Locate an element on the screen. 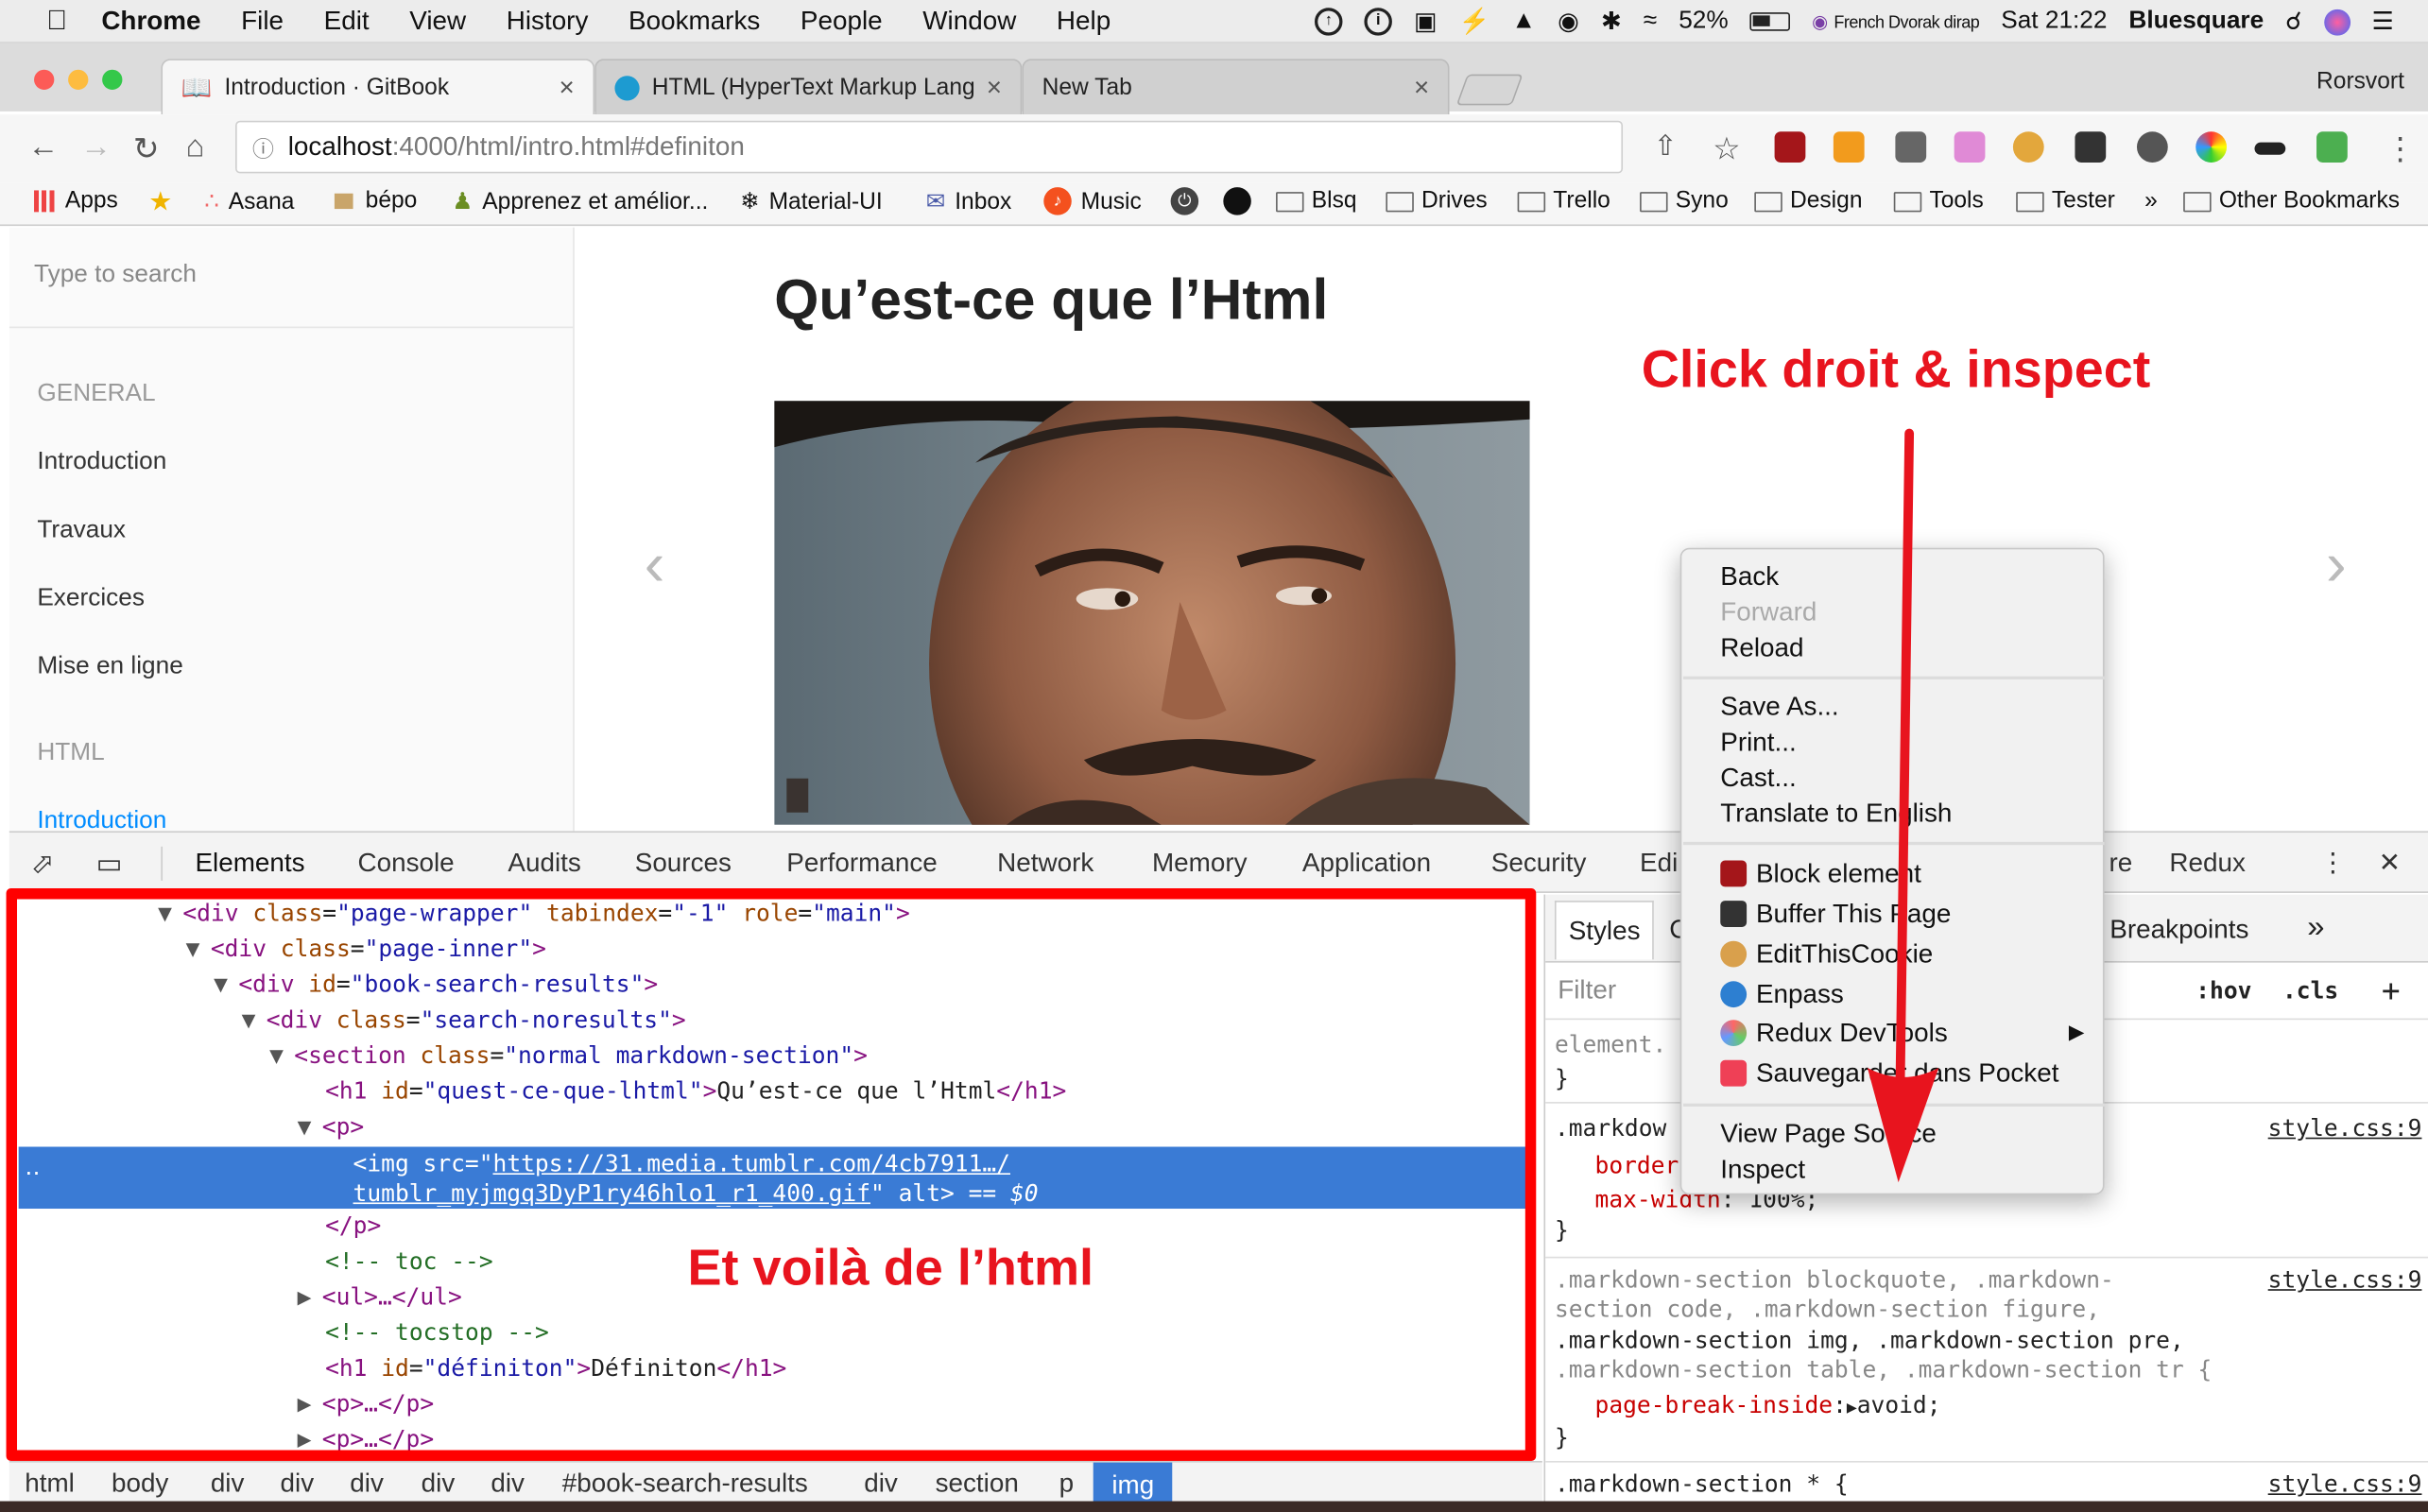 This screenshot has height=1512, width=2428. bluetooth-icon: ✱ is located at coordinates (1611, 22).